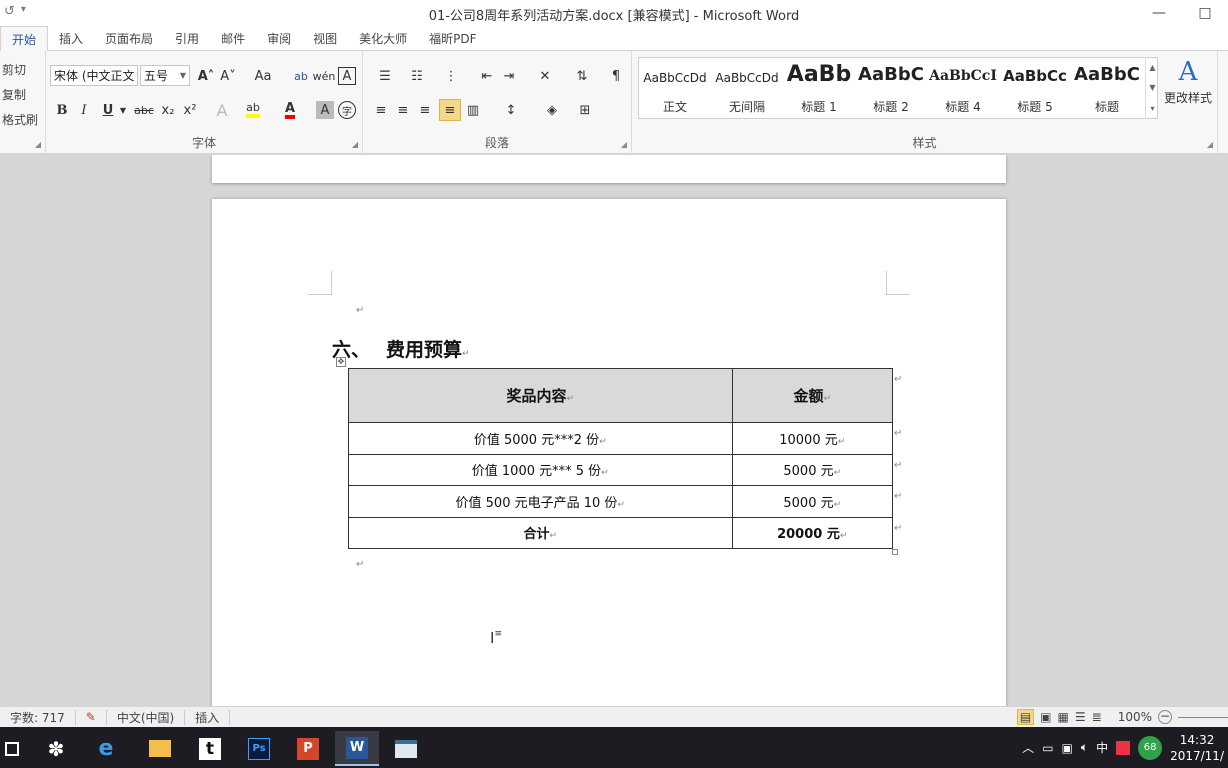 The height and width of the screenshot is (768, 1228). I want to click on taskbar-explorer, so click(160, 748).